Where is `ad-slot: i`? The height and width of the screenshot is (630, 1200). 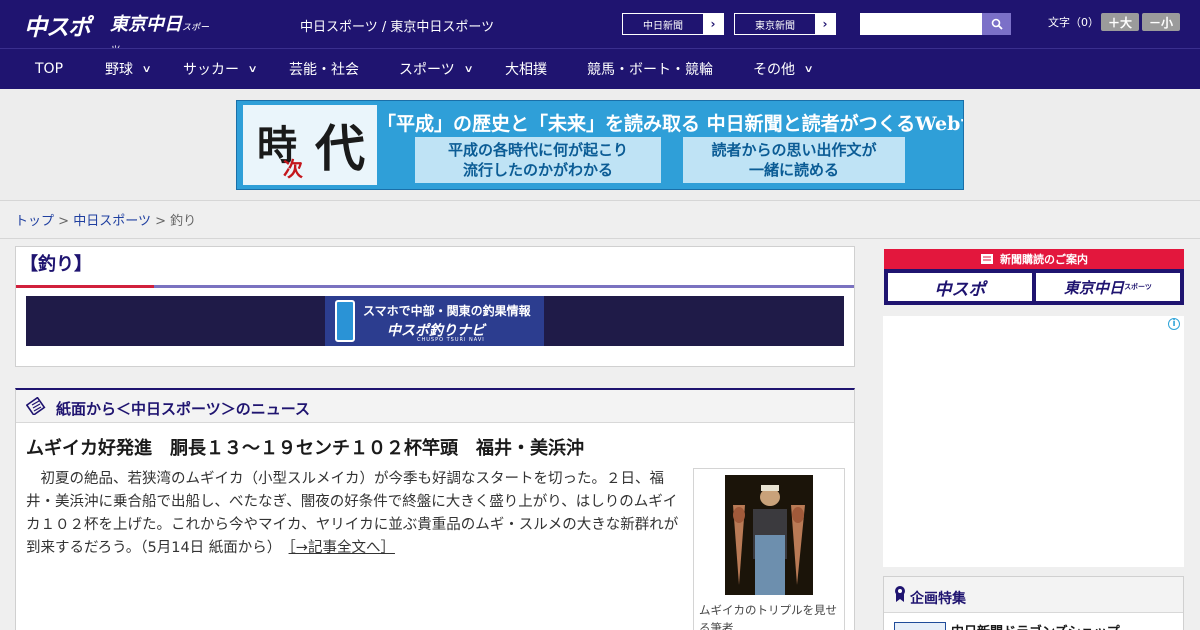
ad-slot: i is located at coordinates (1033, 441).